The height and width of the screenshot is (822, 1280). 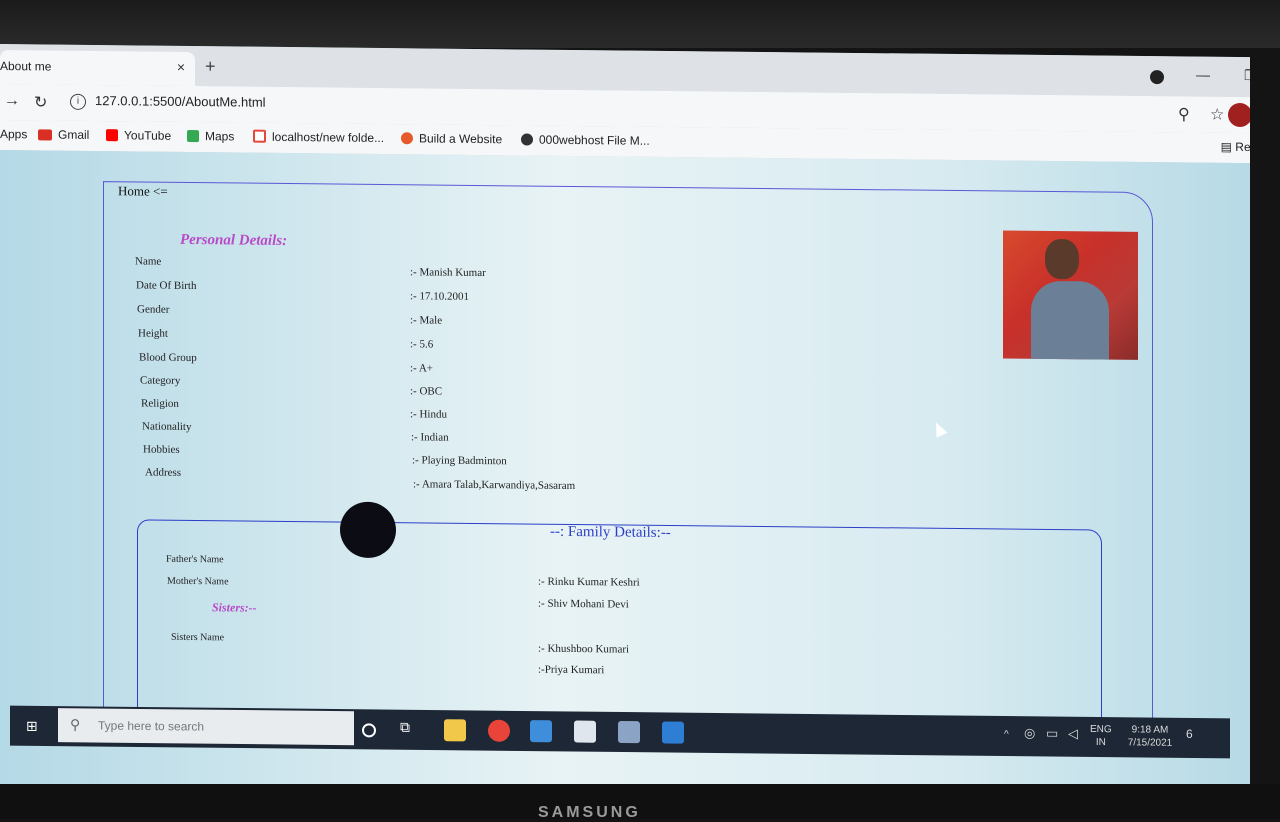 What do you see at coordinates (198, 581) in the screenshot?
I see `label-mother-name: Mother's Name` at bounding box center [198, 581].